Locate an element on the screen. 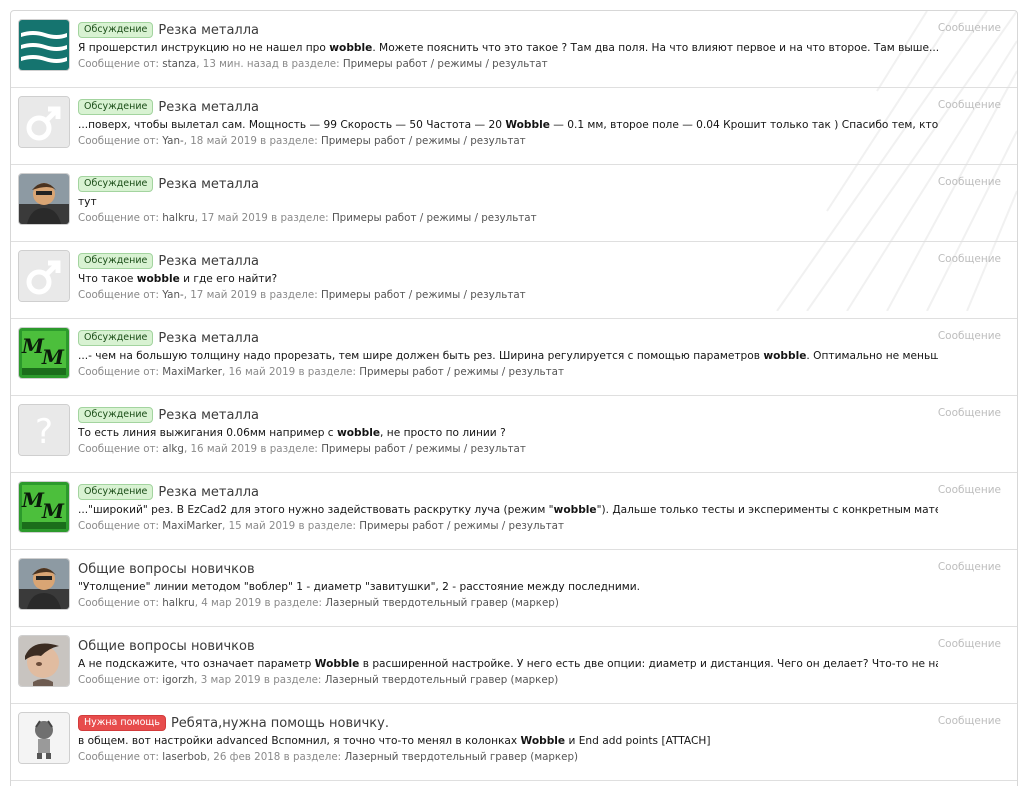 The height and width of the screenshot is (786, 1022). post-date: 13 мин. назад is located at coordinates (240, 64).